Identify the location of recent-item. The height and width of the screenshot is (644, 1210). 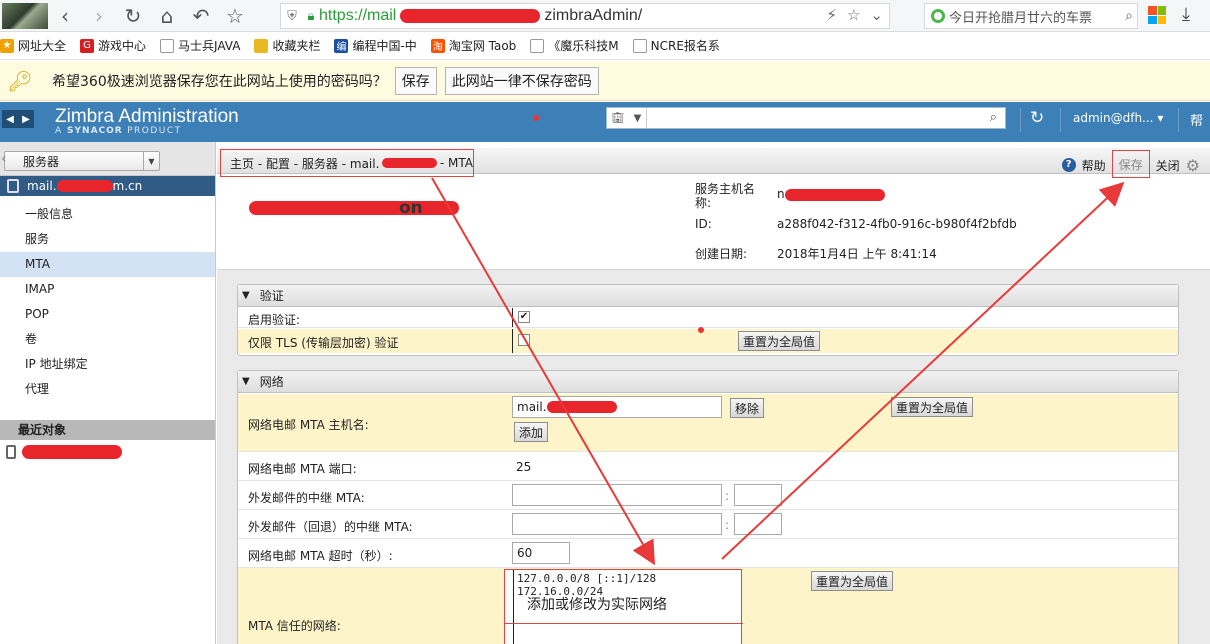
(107, 452).